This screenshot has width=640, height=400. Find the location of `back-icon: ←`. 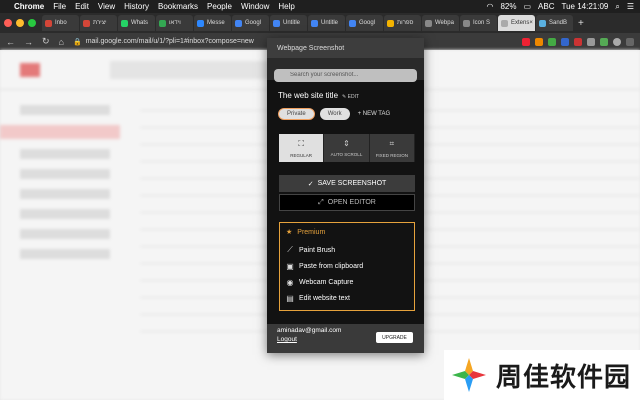

back-icon: ← is located at coordinates (10, 42).